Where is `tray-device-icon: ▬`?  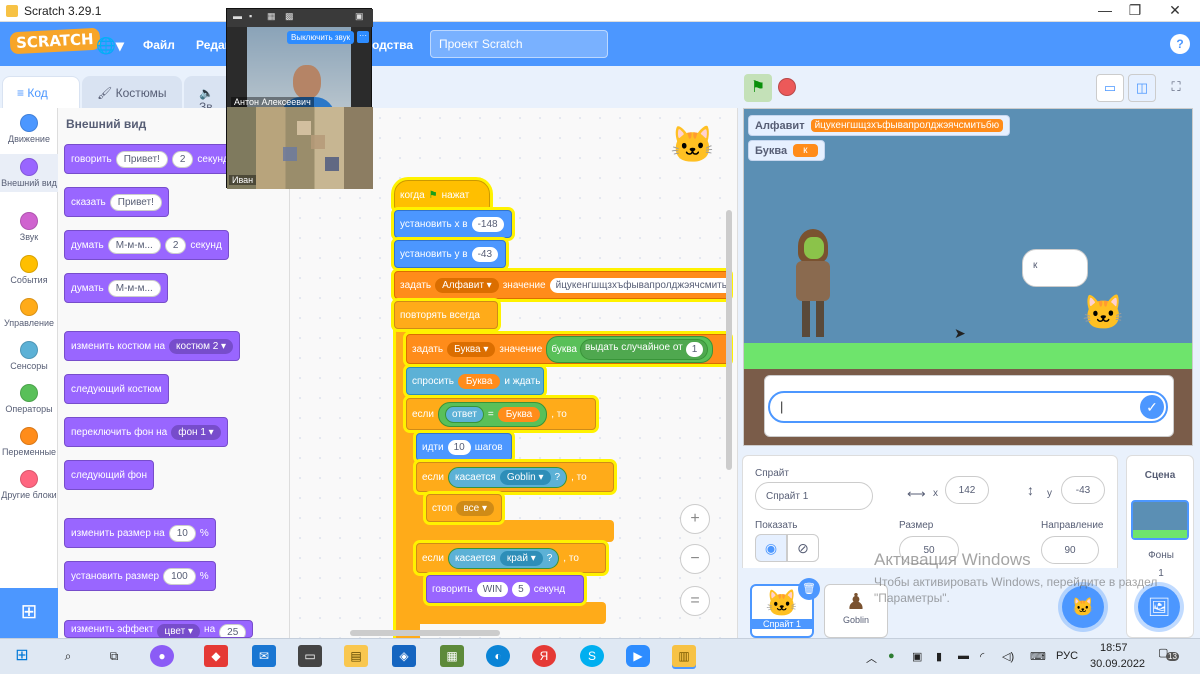 tray-device-icon: ▬ is located at coordinates (963, 656).